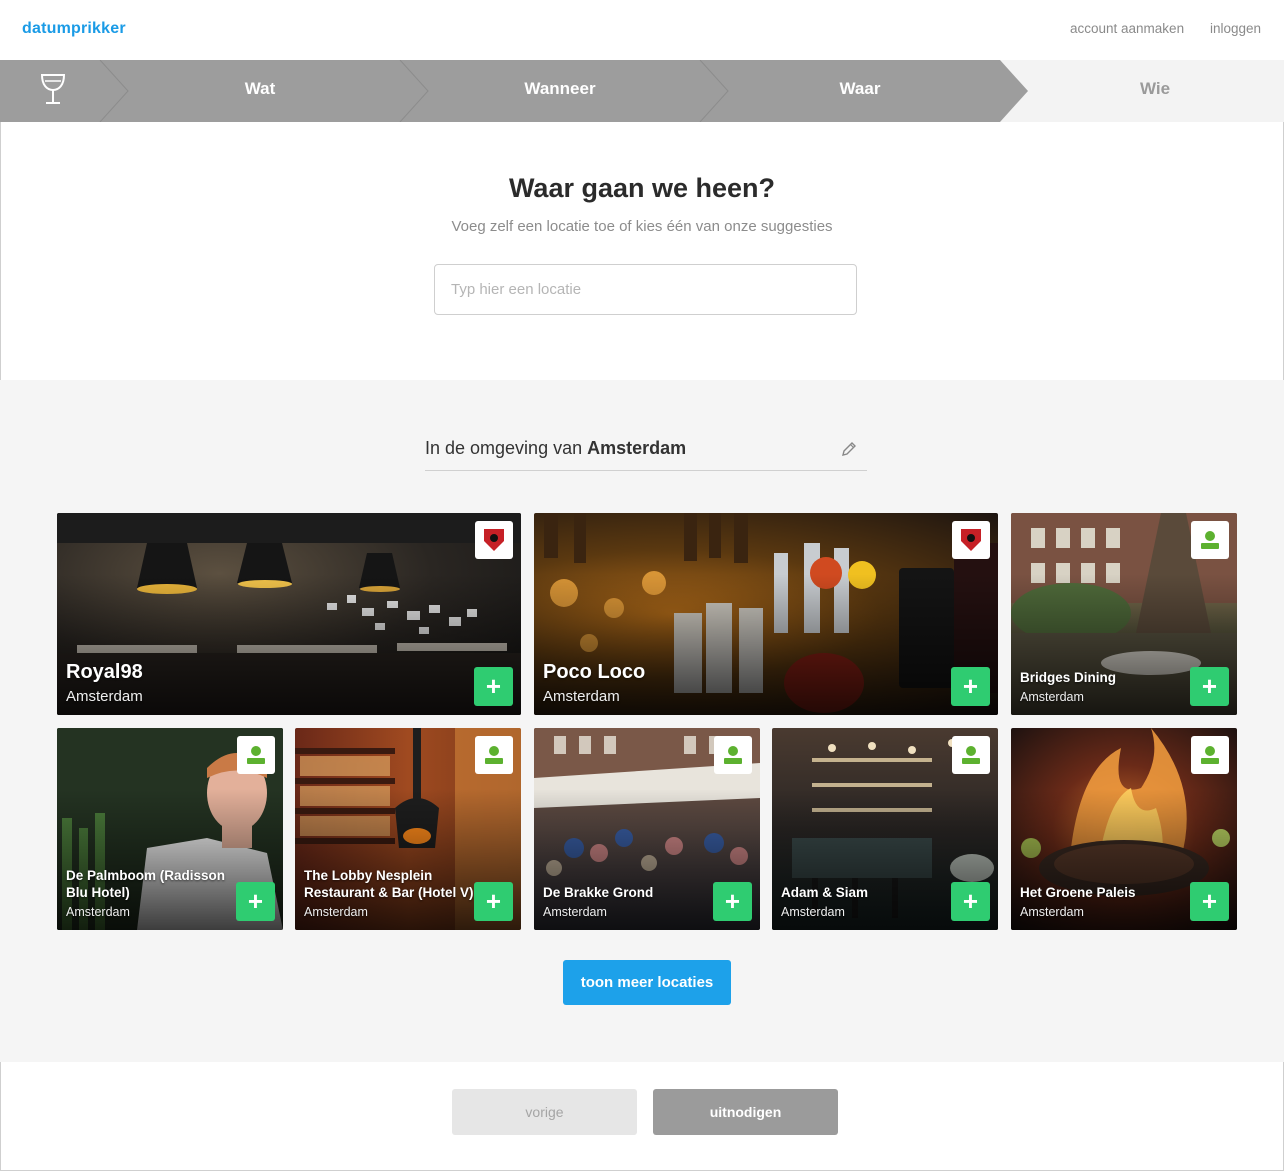 This screenshot has height=1171, width=1284. I want to click on card-name: De Palmboom (Radisson Blu Hotel), so click(146, 884).